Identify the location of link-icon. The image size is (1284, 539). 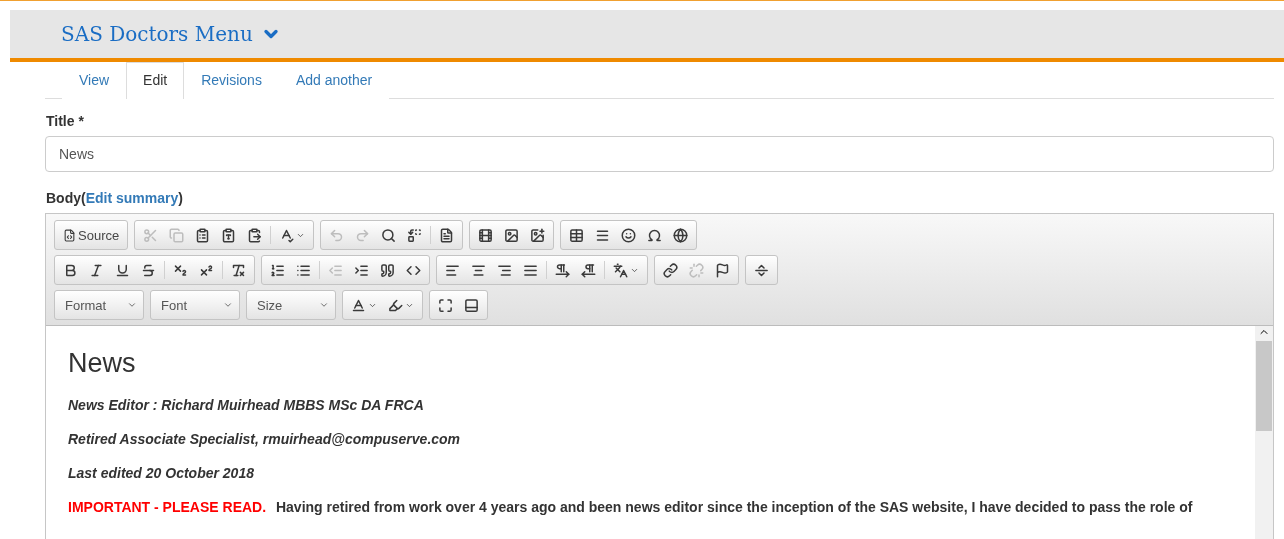
(670, 270).